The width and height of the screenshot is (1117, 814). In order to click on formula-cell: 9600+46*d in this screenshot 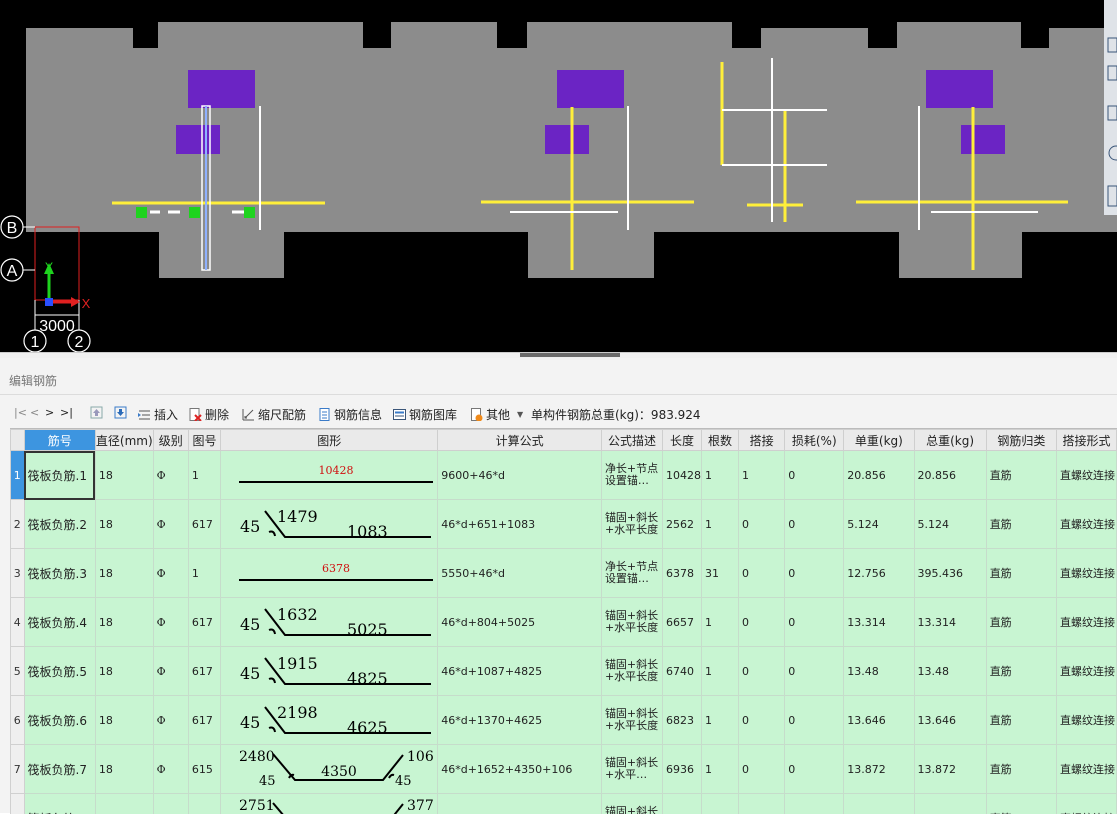, I will do `click(520, 475)`.